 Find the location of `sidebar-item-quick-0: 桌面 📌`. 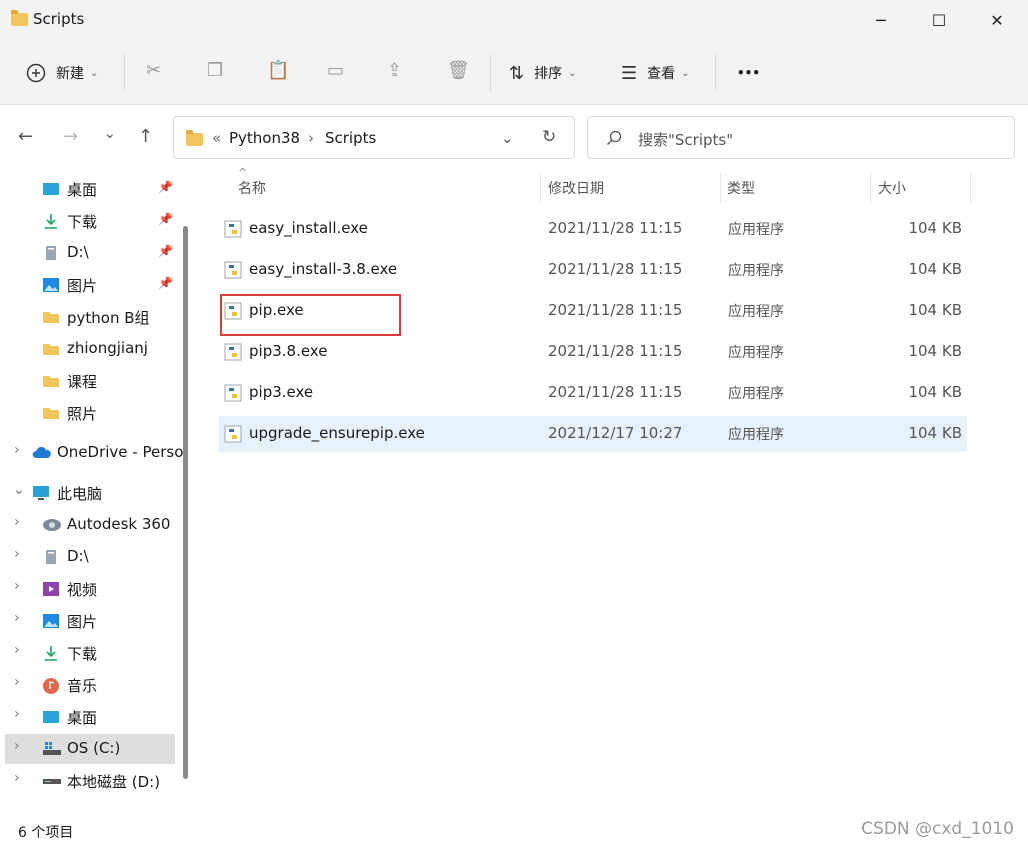

sidebar-item-quick-0: 桌面 📌 is located at coordinates (89, 189).